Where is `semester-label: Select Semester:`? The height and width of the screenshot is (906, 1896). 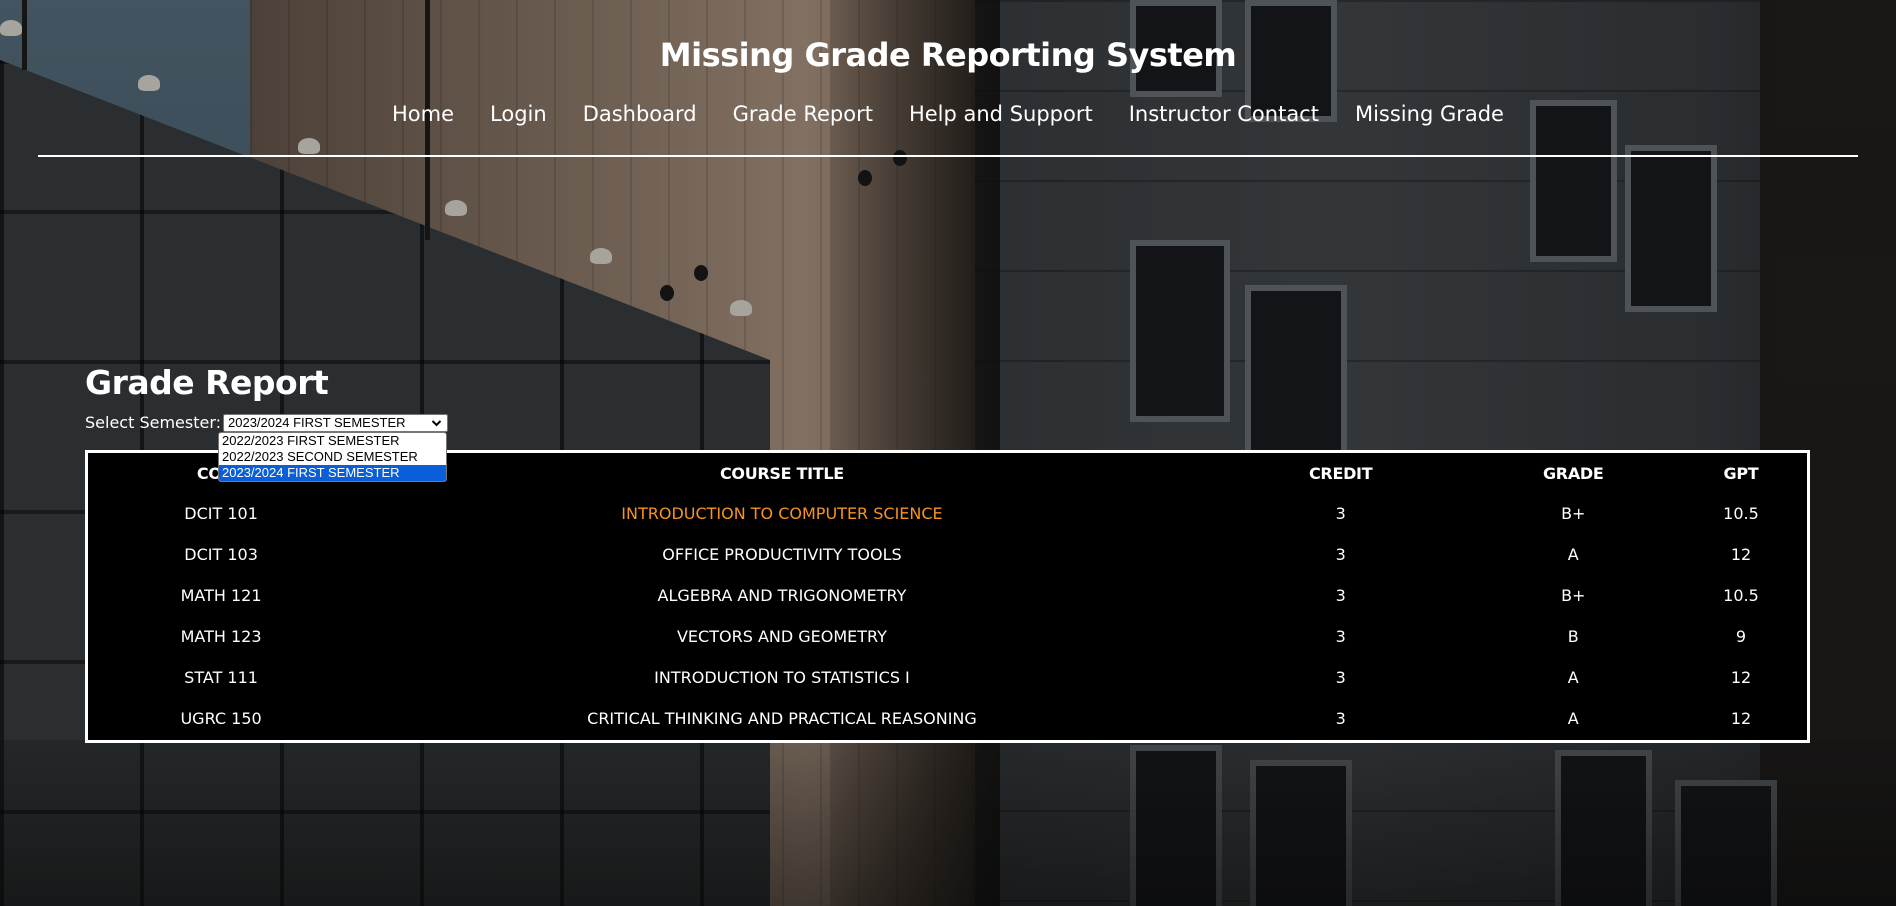
semester-label: Select Semester: is located at coordinates (153, 422).